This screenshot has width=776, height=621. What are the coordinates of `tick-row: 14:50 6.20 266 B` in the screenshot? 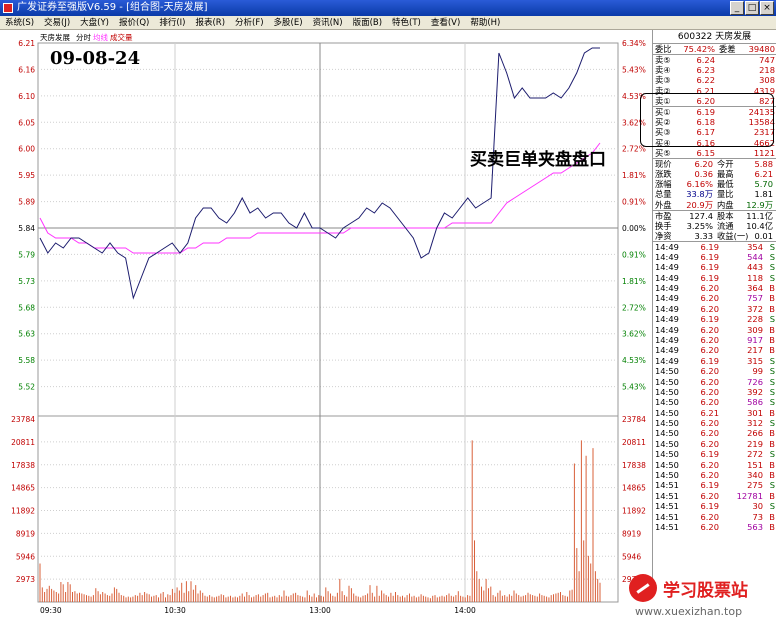 It's located at (714, 433).